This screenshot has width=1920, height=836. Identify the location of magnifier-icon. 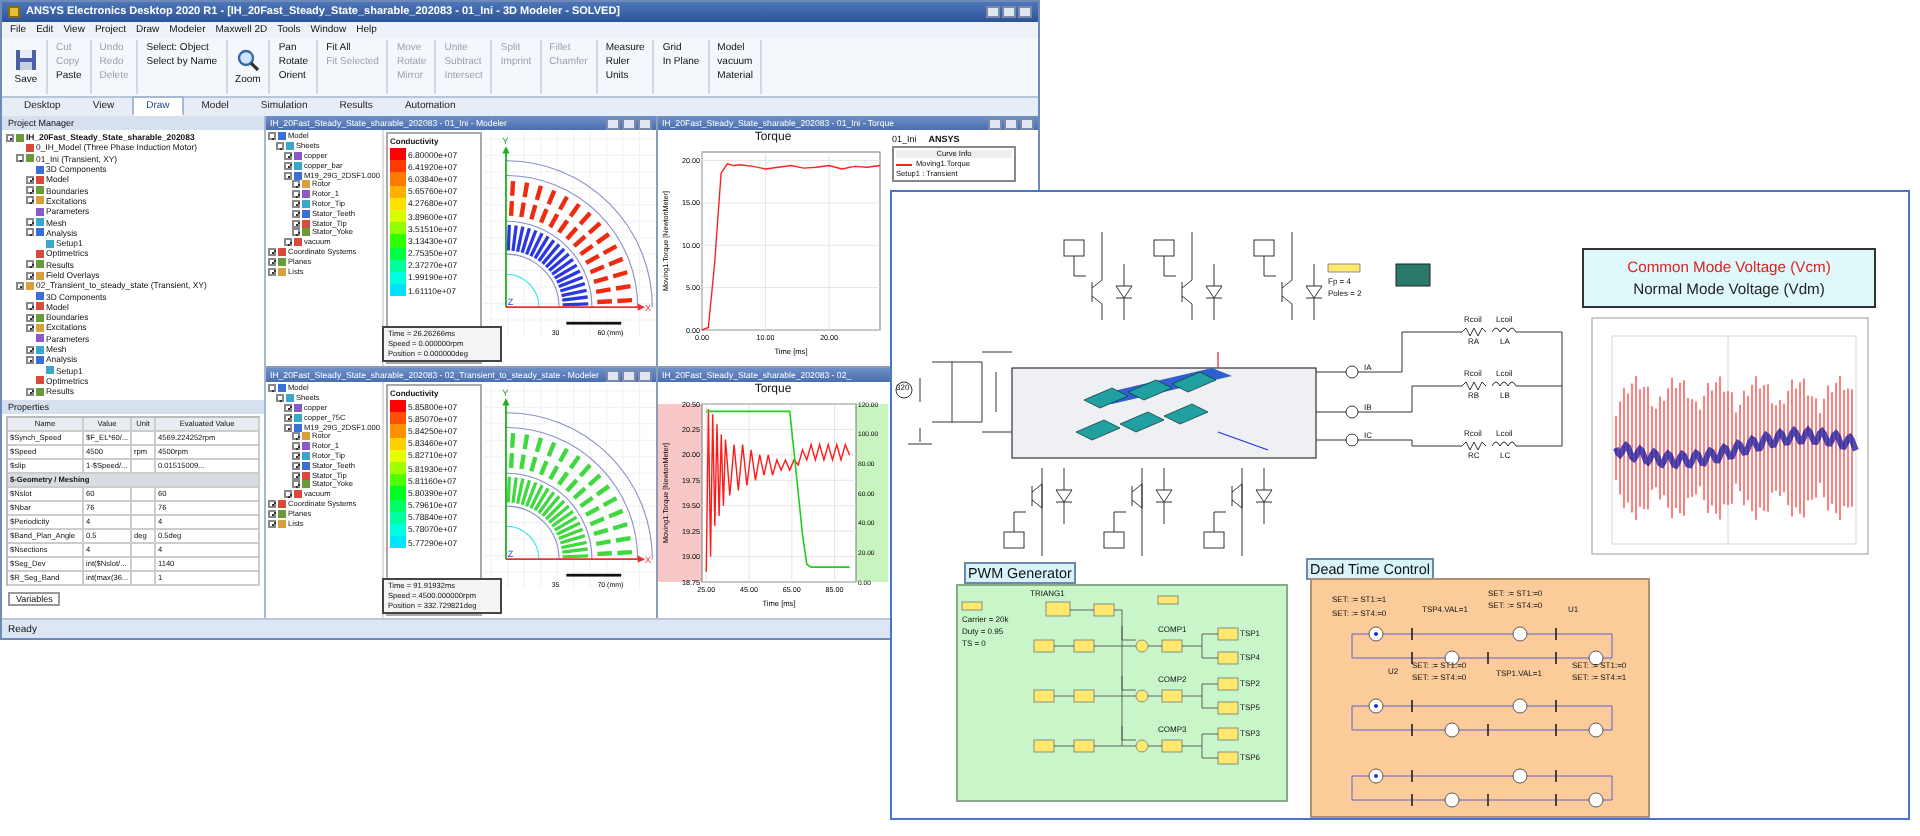
(247, 60).